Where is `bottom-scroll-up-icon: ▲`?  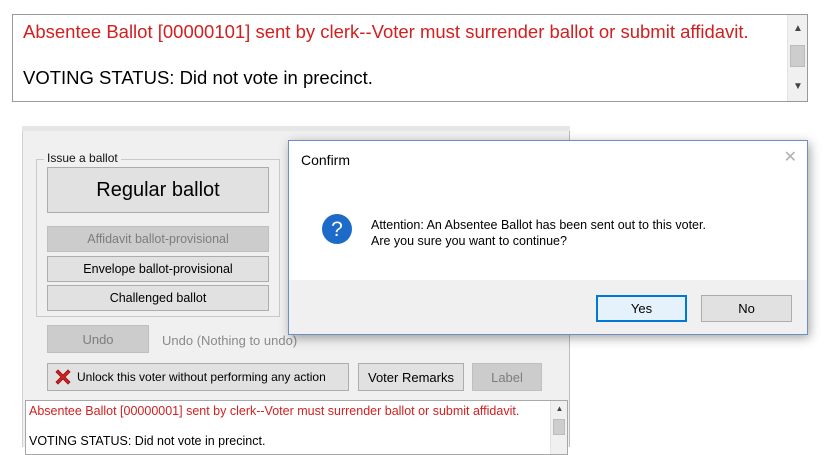 bottom-scroll-up-icon: ▲ is located at coordinates (559, 409).